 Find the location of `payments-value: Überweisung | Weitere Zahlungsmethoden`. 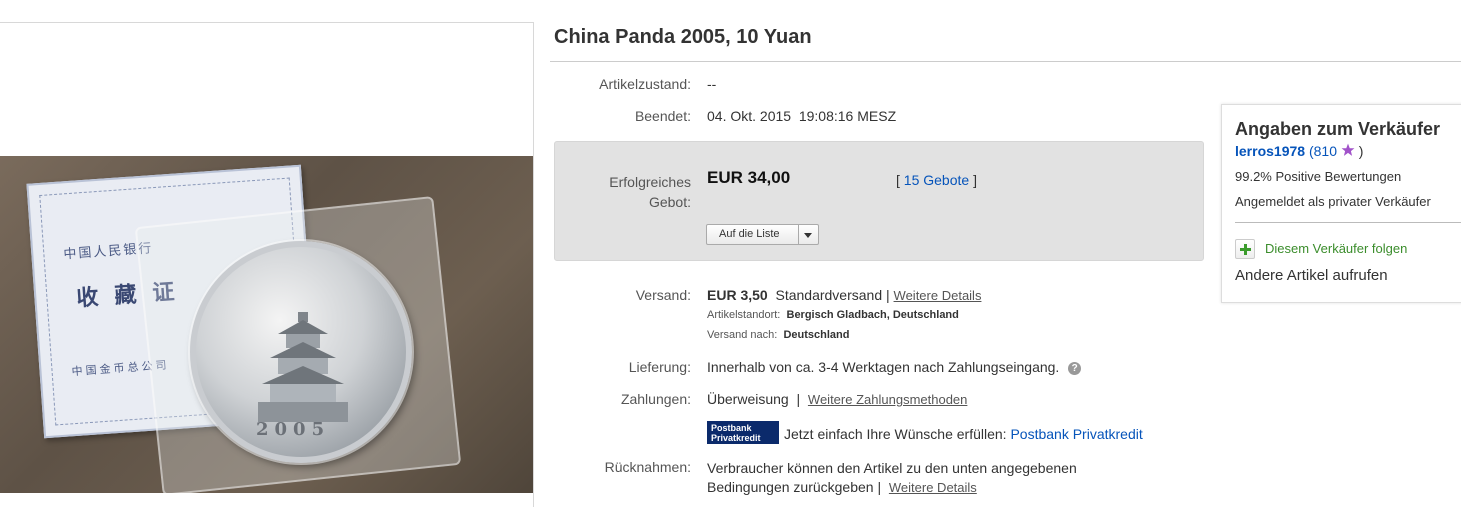

payments-value: Überweisung | Weitere Zahlungsmethoden is located at coordinates (837, 399).